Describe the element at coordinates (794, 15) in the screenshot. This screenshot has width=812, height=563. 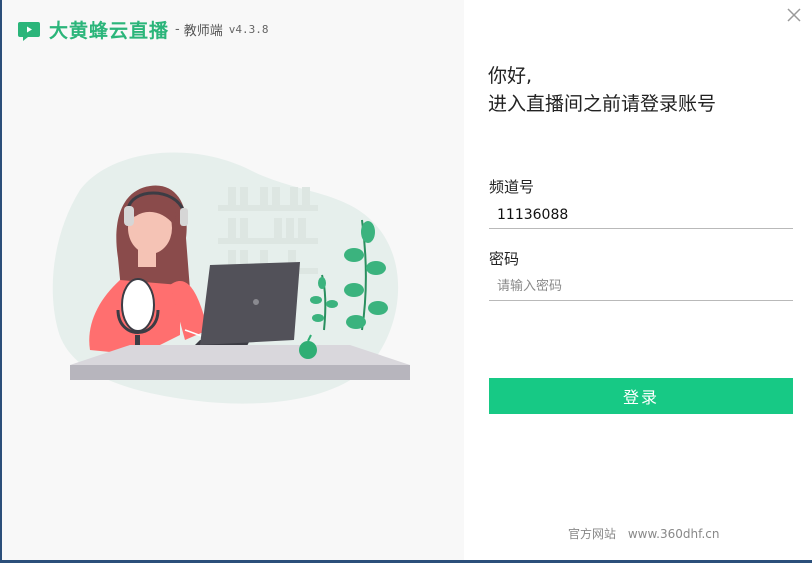
I see `close-icon` at that location.